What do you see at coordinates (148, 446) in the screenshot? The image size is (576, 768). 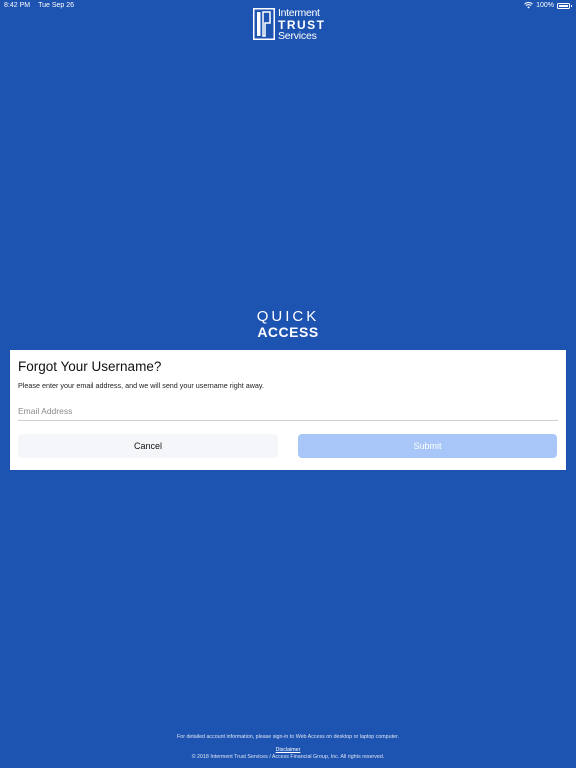 I see `cancel-button: Cancel` at bounding box center [148, 446].